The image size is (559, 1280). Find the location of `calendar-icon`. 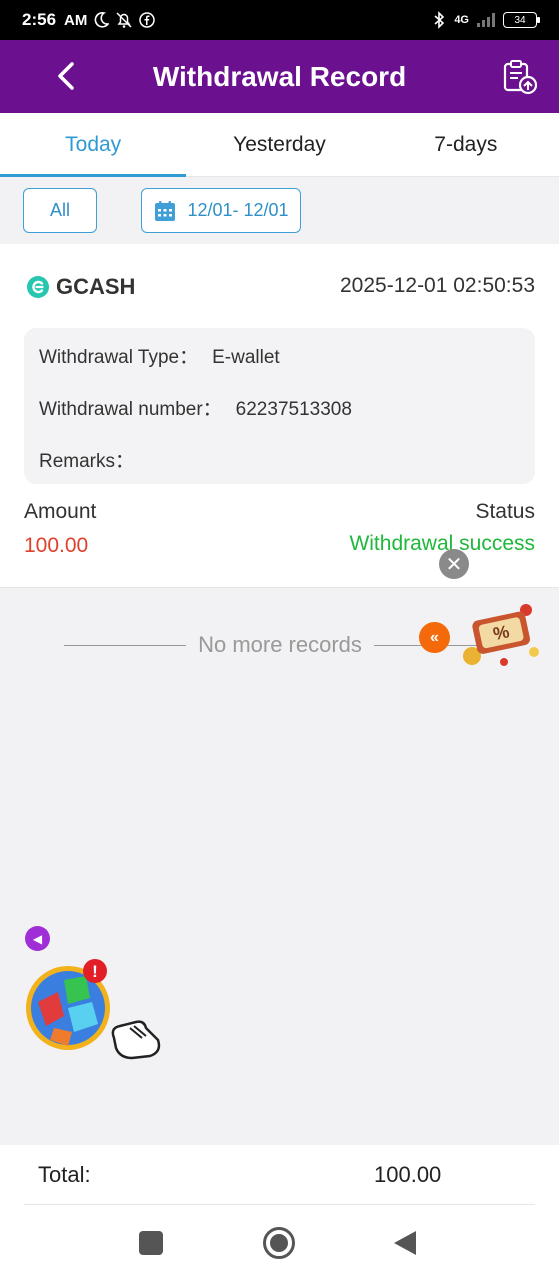

calendar-icon is located at coordinates (165, 210).